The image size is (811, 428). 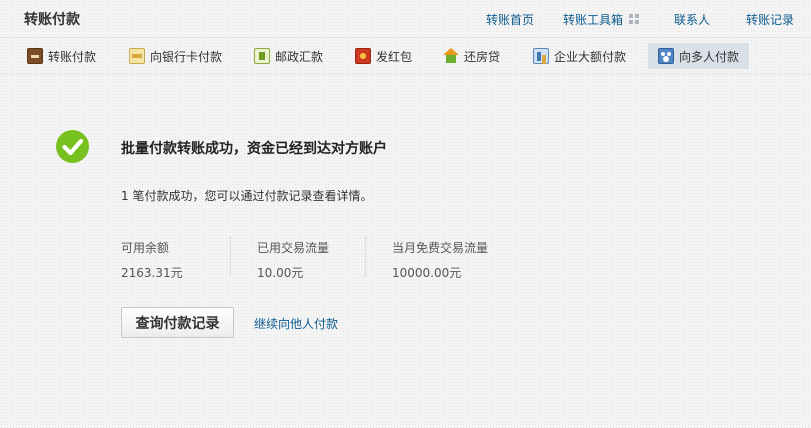 I want to click on transfer-icon, so click(x=35, y=56).